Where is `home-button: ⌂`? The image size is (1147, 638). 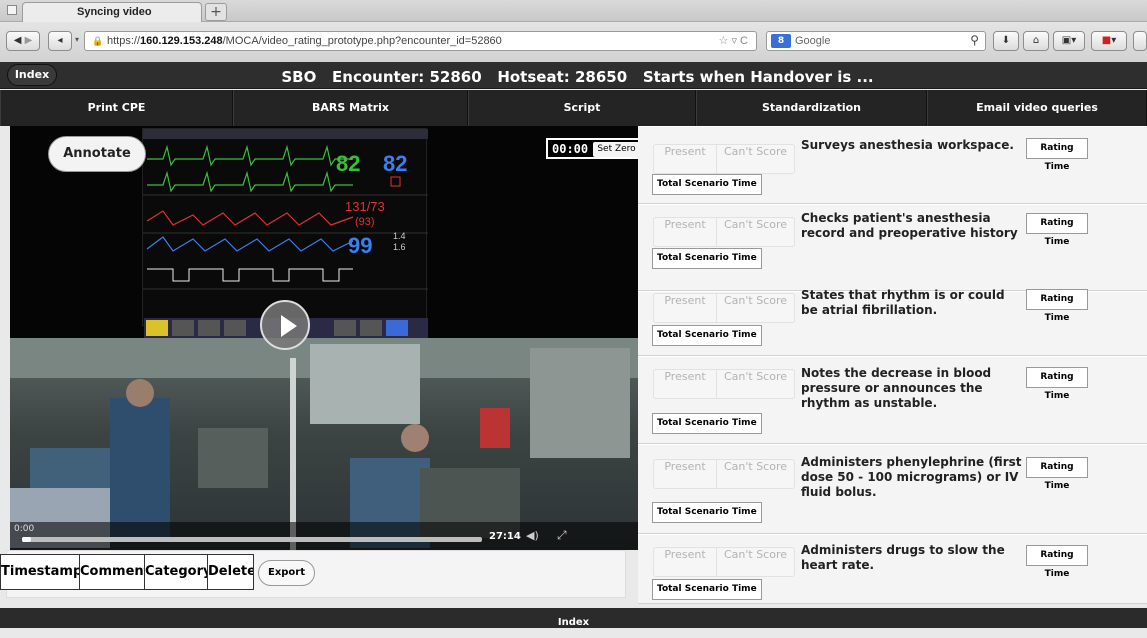 home-button: ⌂ is located at coordinates (1036, 41).